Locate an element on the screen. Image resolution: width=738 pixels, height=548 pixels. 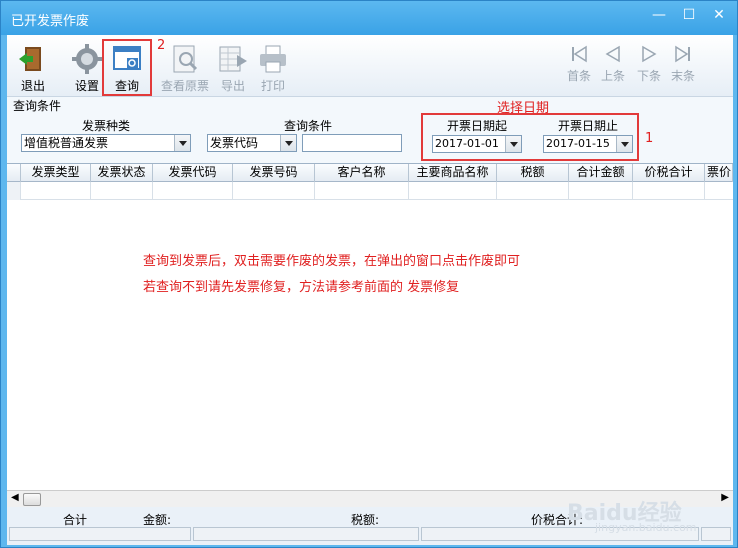
column-header: 发票状态 is located at coordinates (122, 173).